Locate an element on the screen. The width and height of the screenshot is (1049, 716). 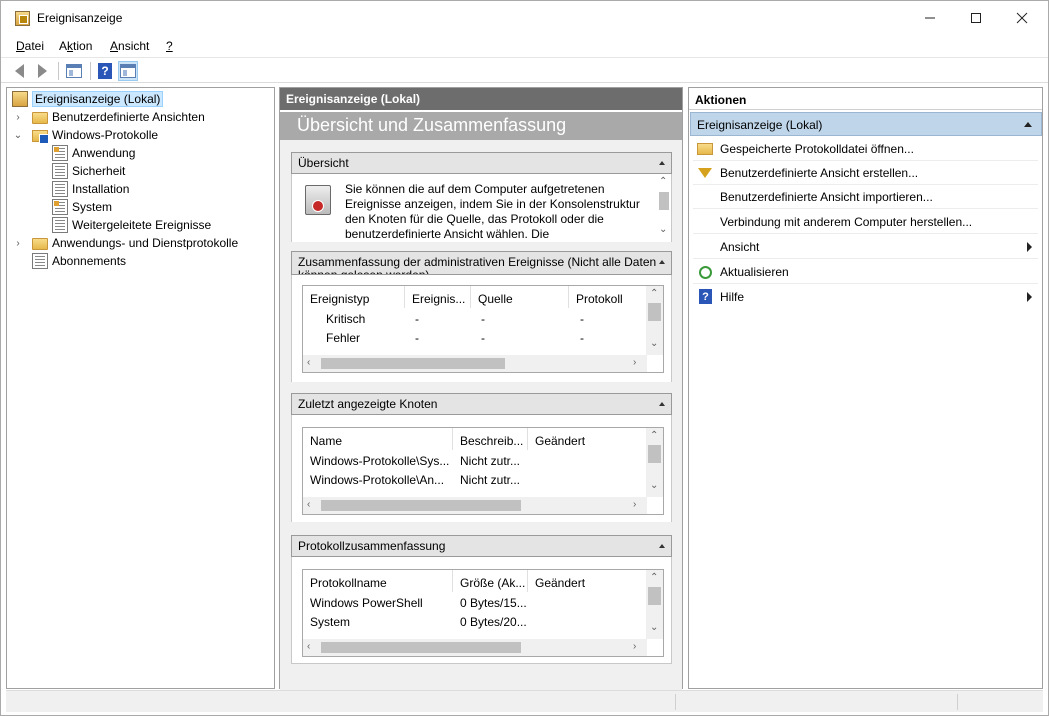
tree-item-installation: Installation is located at coordinates (90, 189).